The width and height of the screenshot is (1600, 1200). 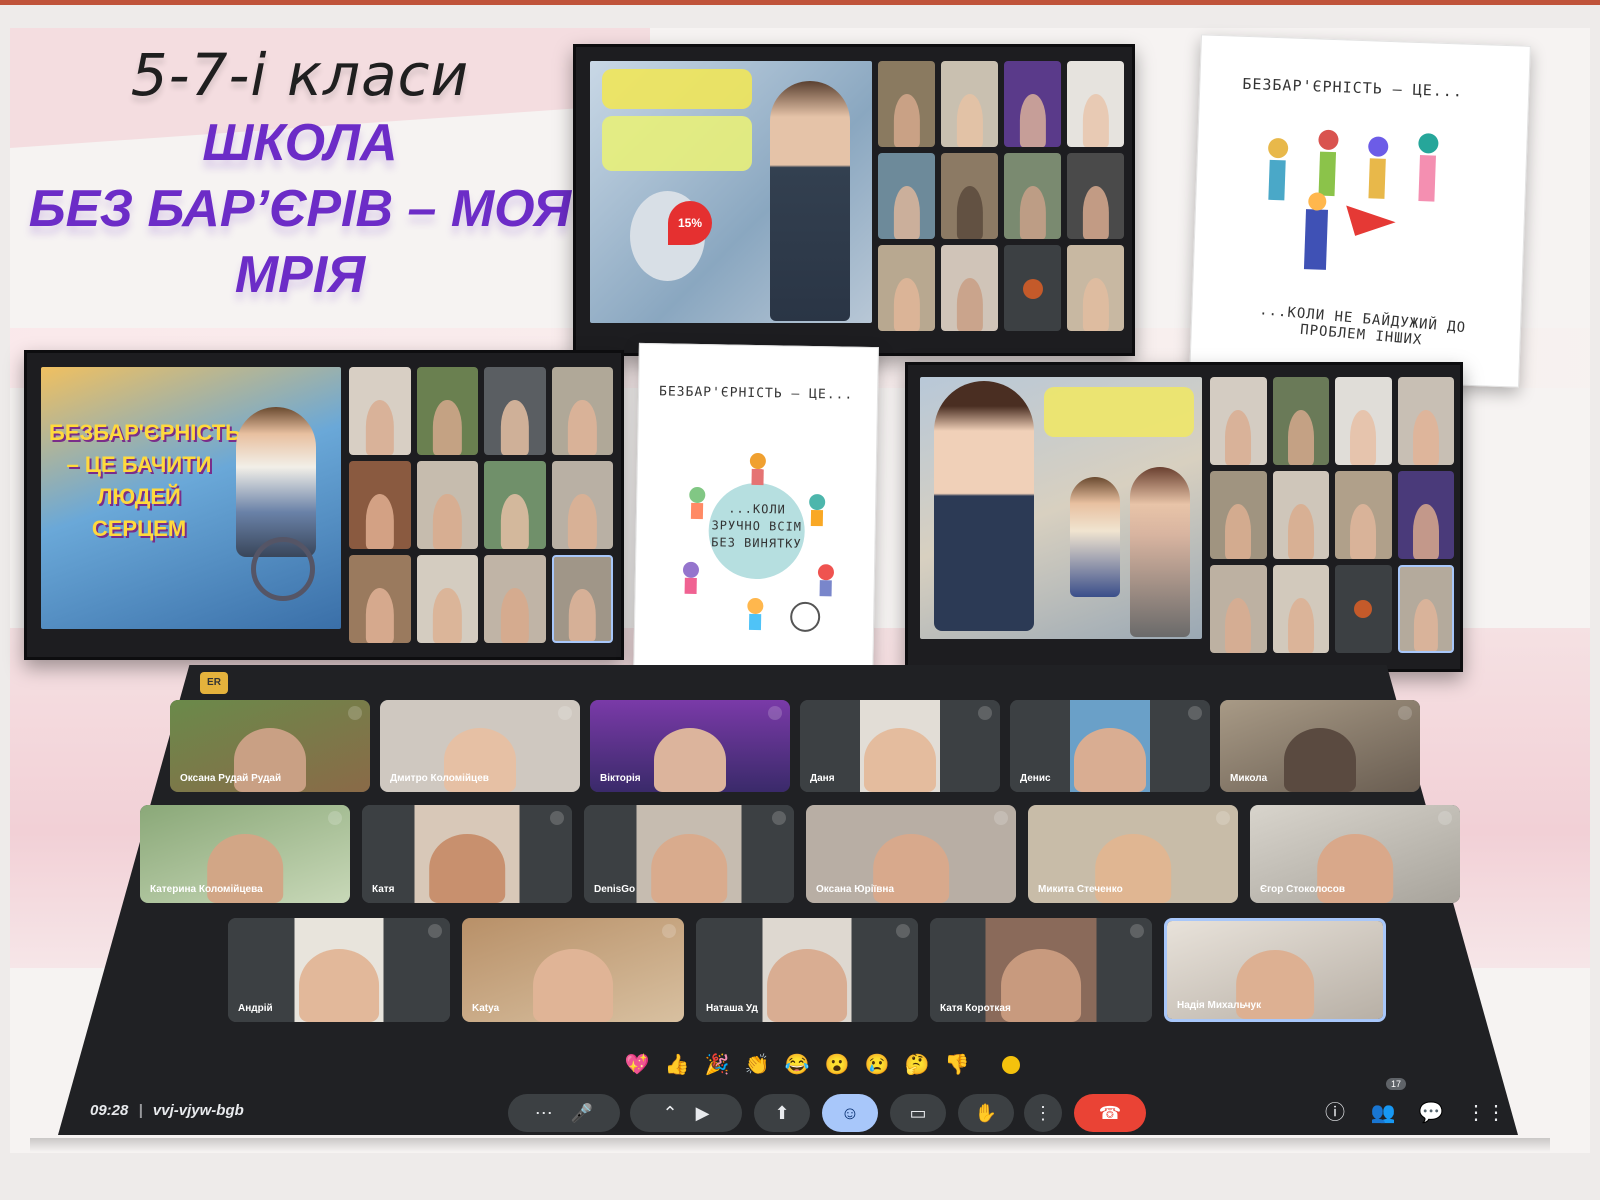 I want to click on video-tile: DenisGo, so click(x=689, y=854).